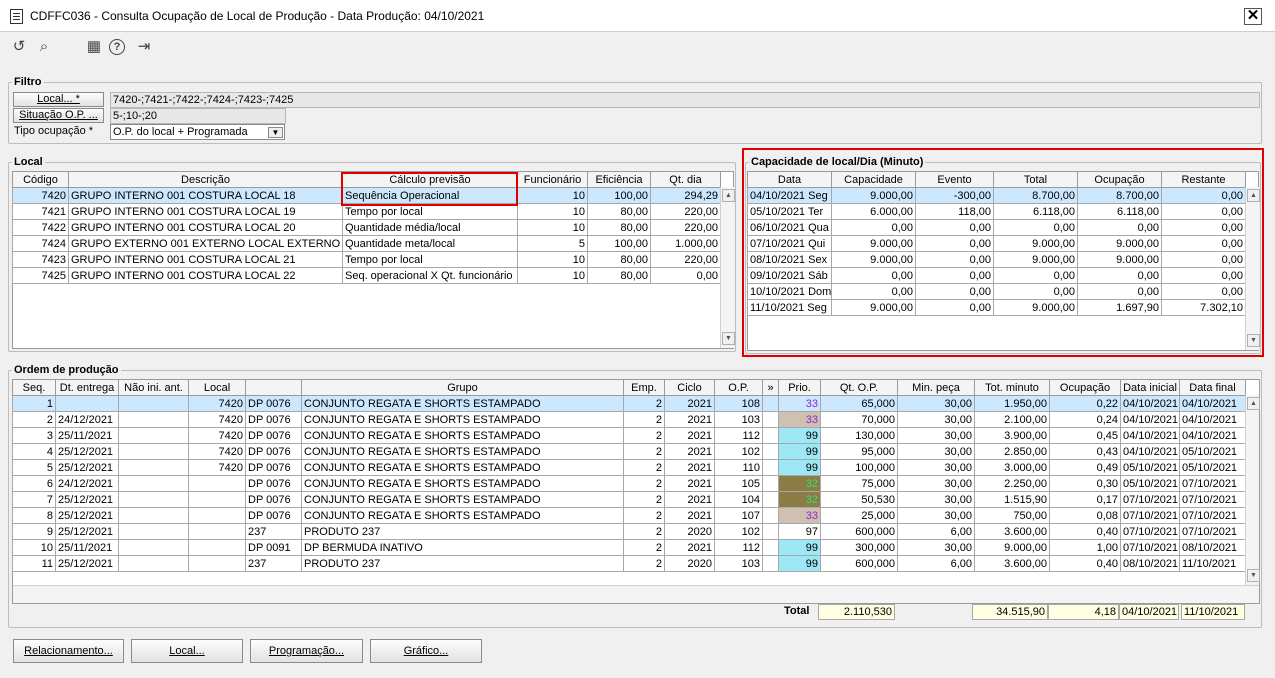 Image resolution: width=1275 pixels, height=678 pixels. I want to click on column-header: O.P., so click(738, 387).